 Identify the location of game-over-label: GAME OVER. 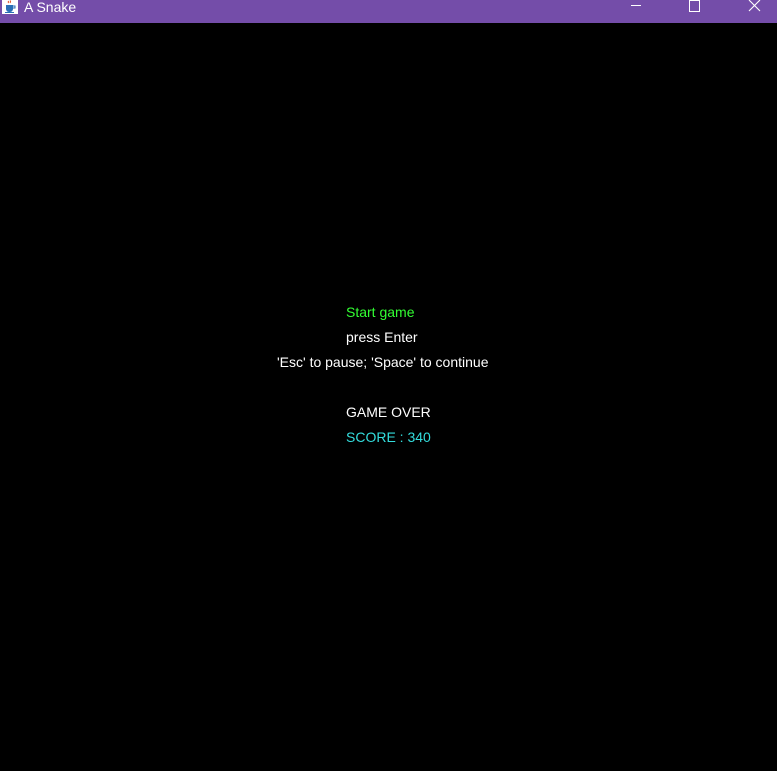
(388, 412).